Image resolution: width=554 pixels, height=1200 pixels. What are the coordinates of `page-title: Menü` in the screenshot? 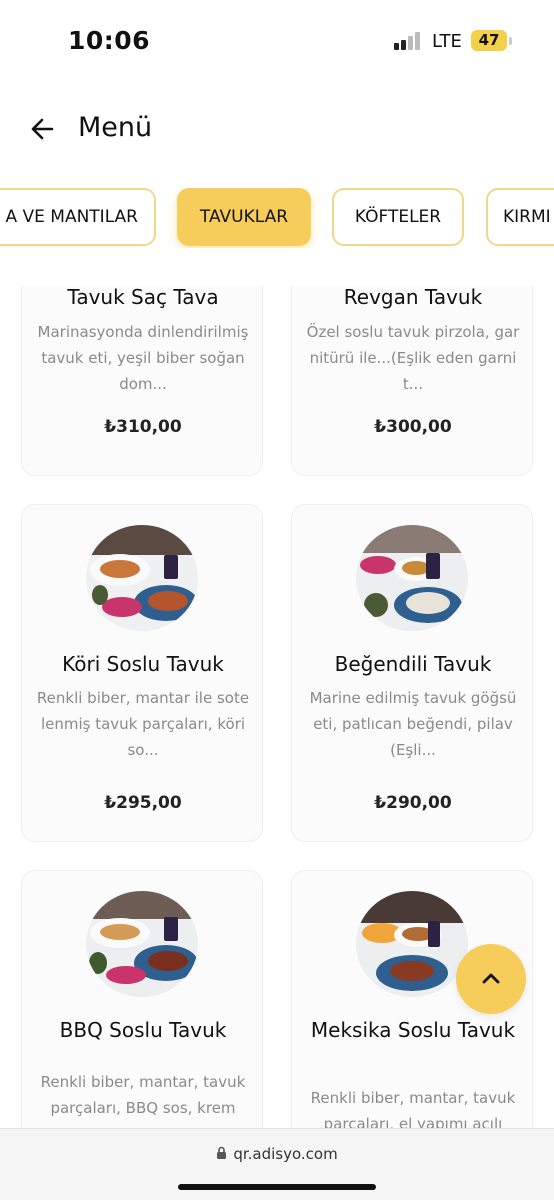 It's located at (115, 127).